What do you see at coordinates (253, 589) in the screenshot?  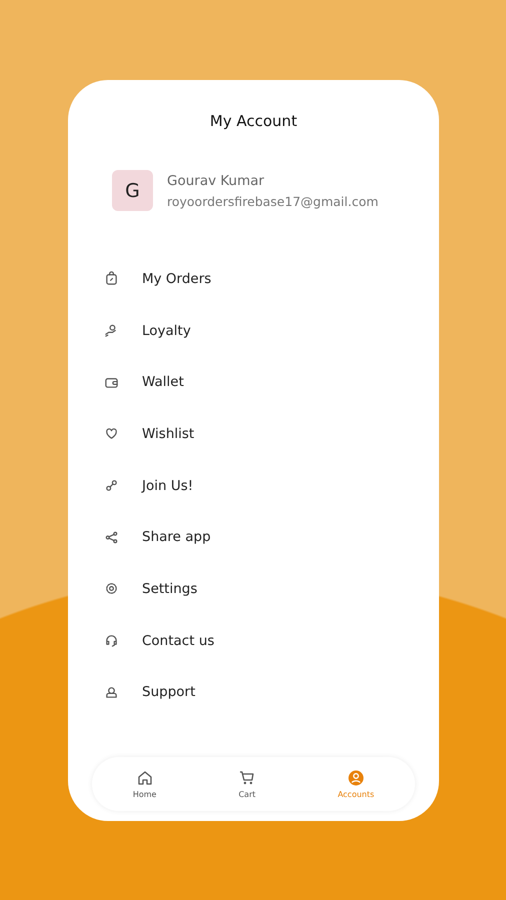 I see `menu-item: Settings` at bounding box center [253, 589].